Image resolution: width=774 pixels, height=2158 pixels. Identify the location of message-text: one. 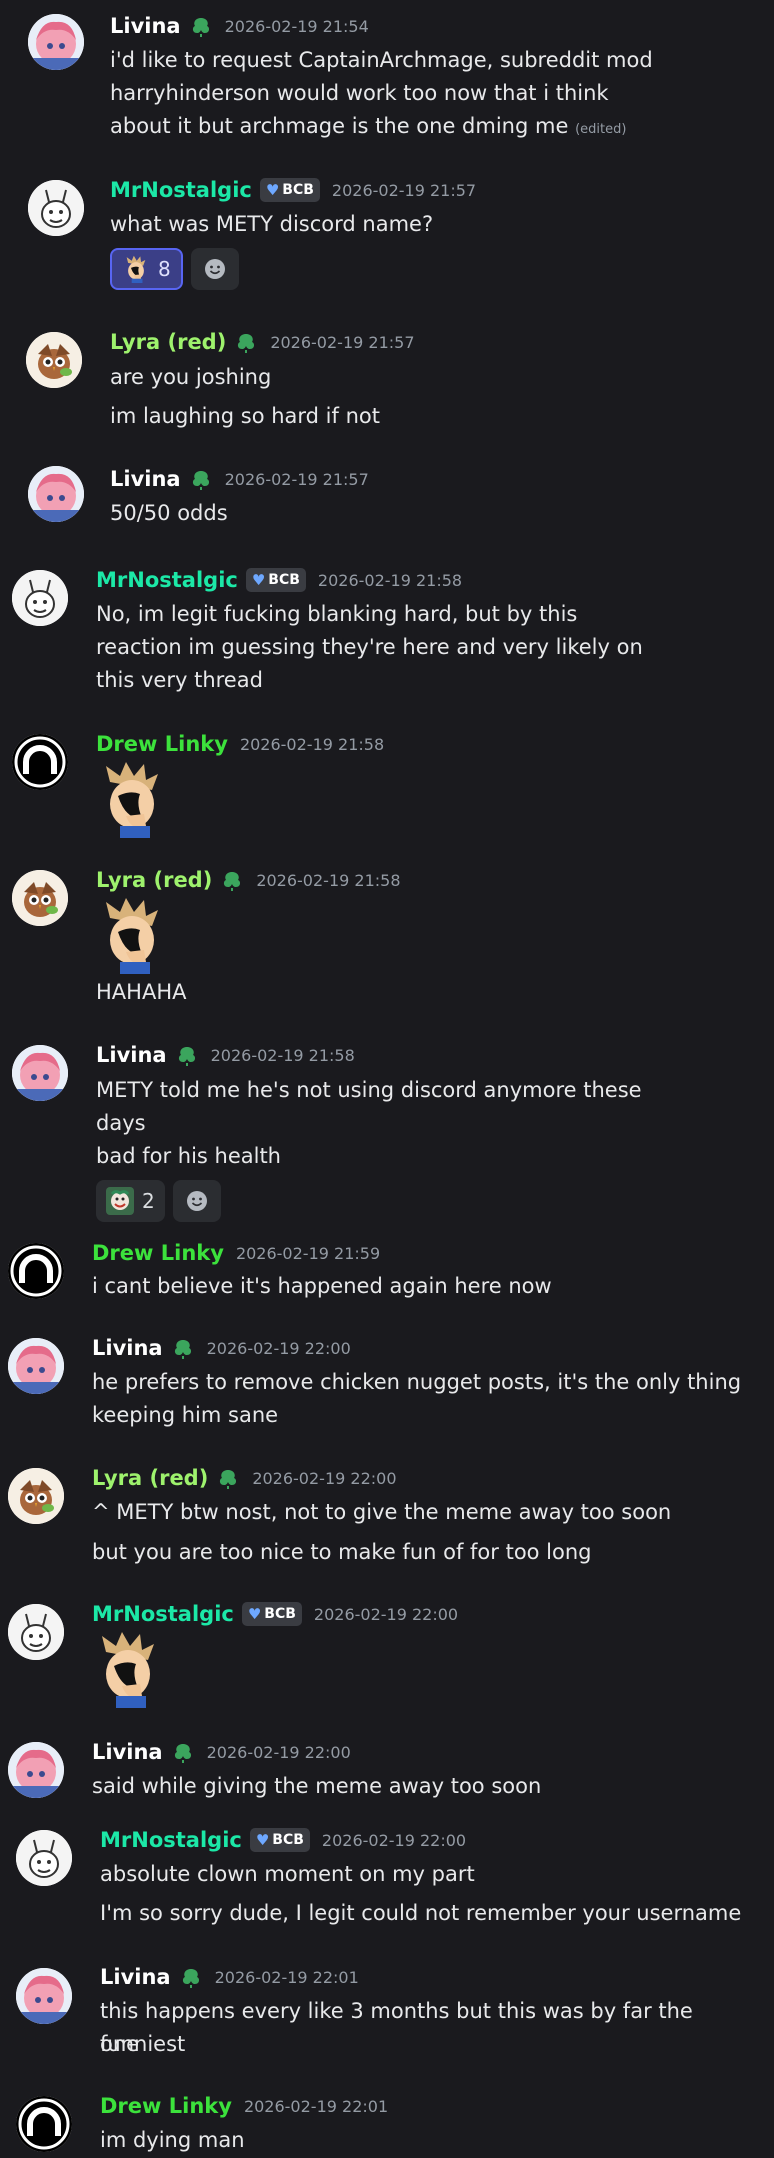
(120, 2044).